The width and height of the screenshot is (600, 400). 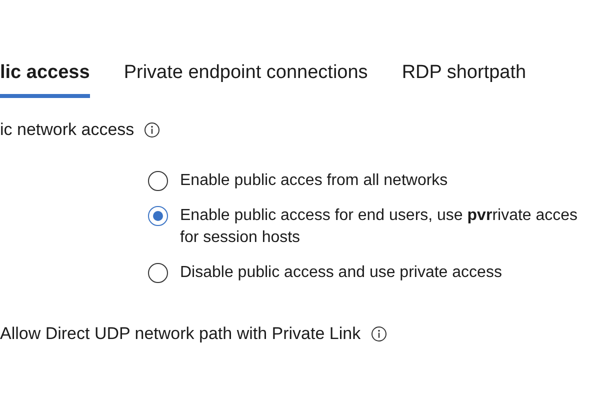 What do you see at coordinates (246, 78) in the screenshot?
I see `tab: Private endpoint connections` at bounding box center [246, 78].